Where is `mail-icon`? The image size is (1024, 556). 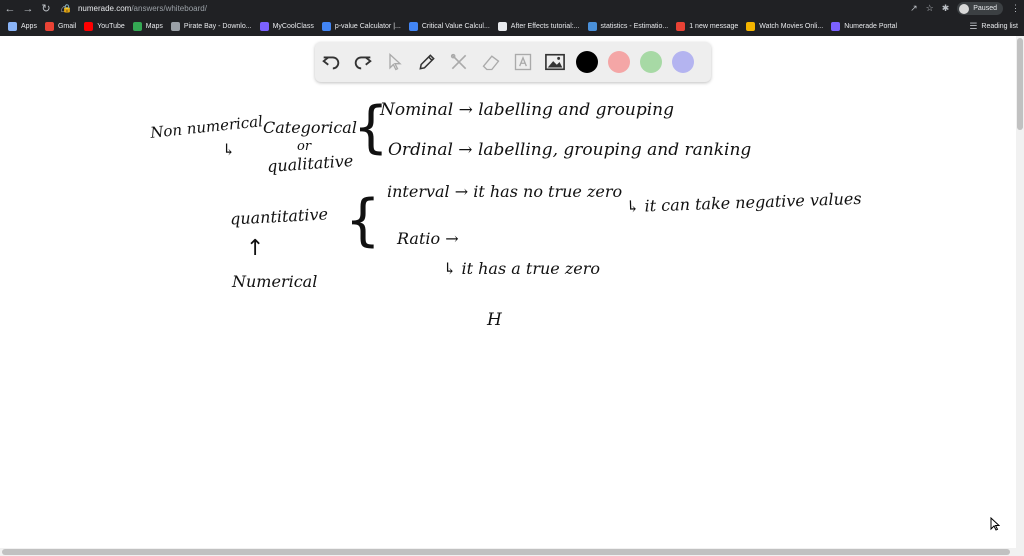
mail-icon is located at coordinates (681, 26).